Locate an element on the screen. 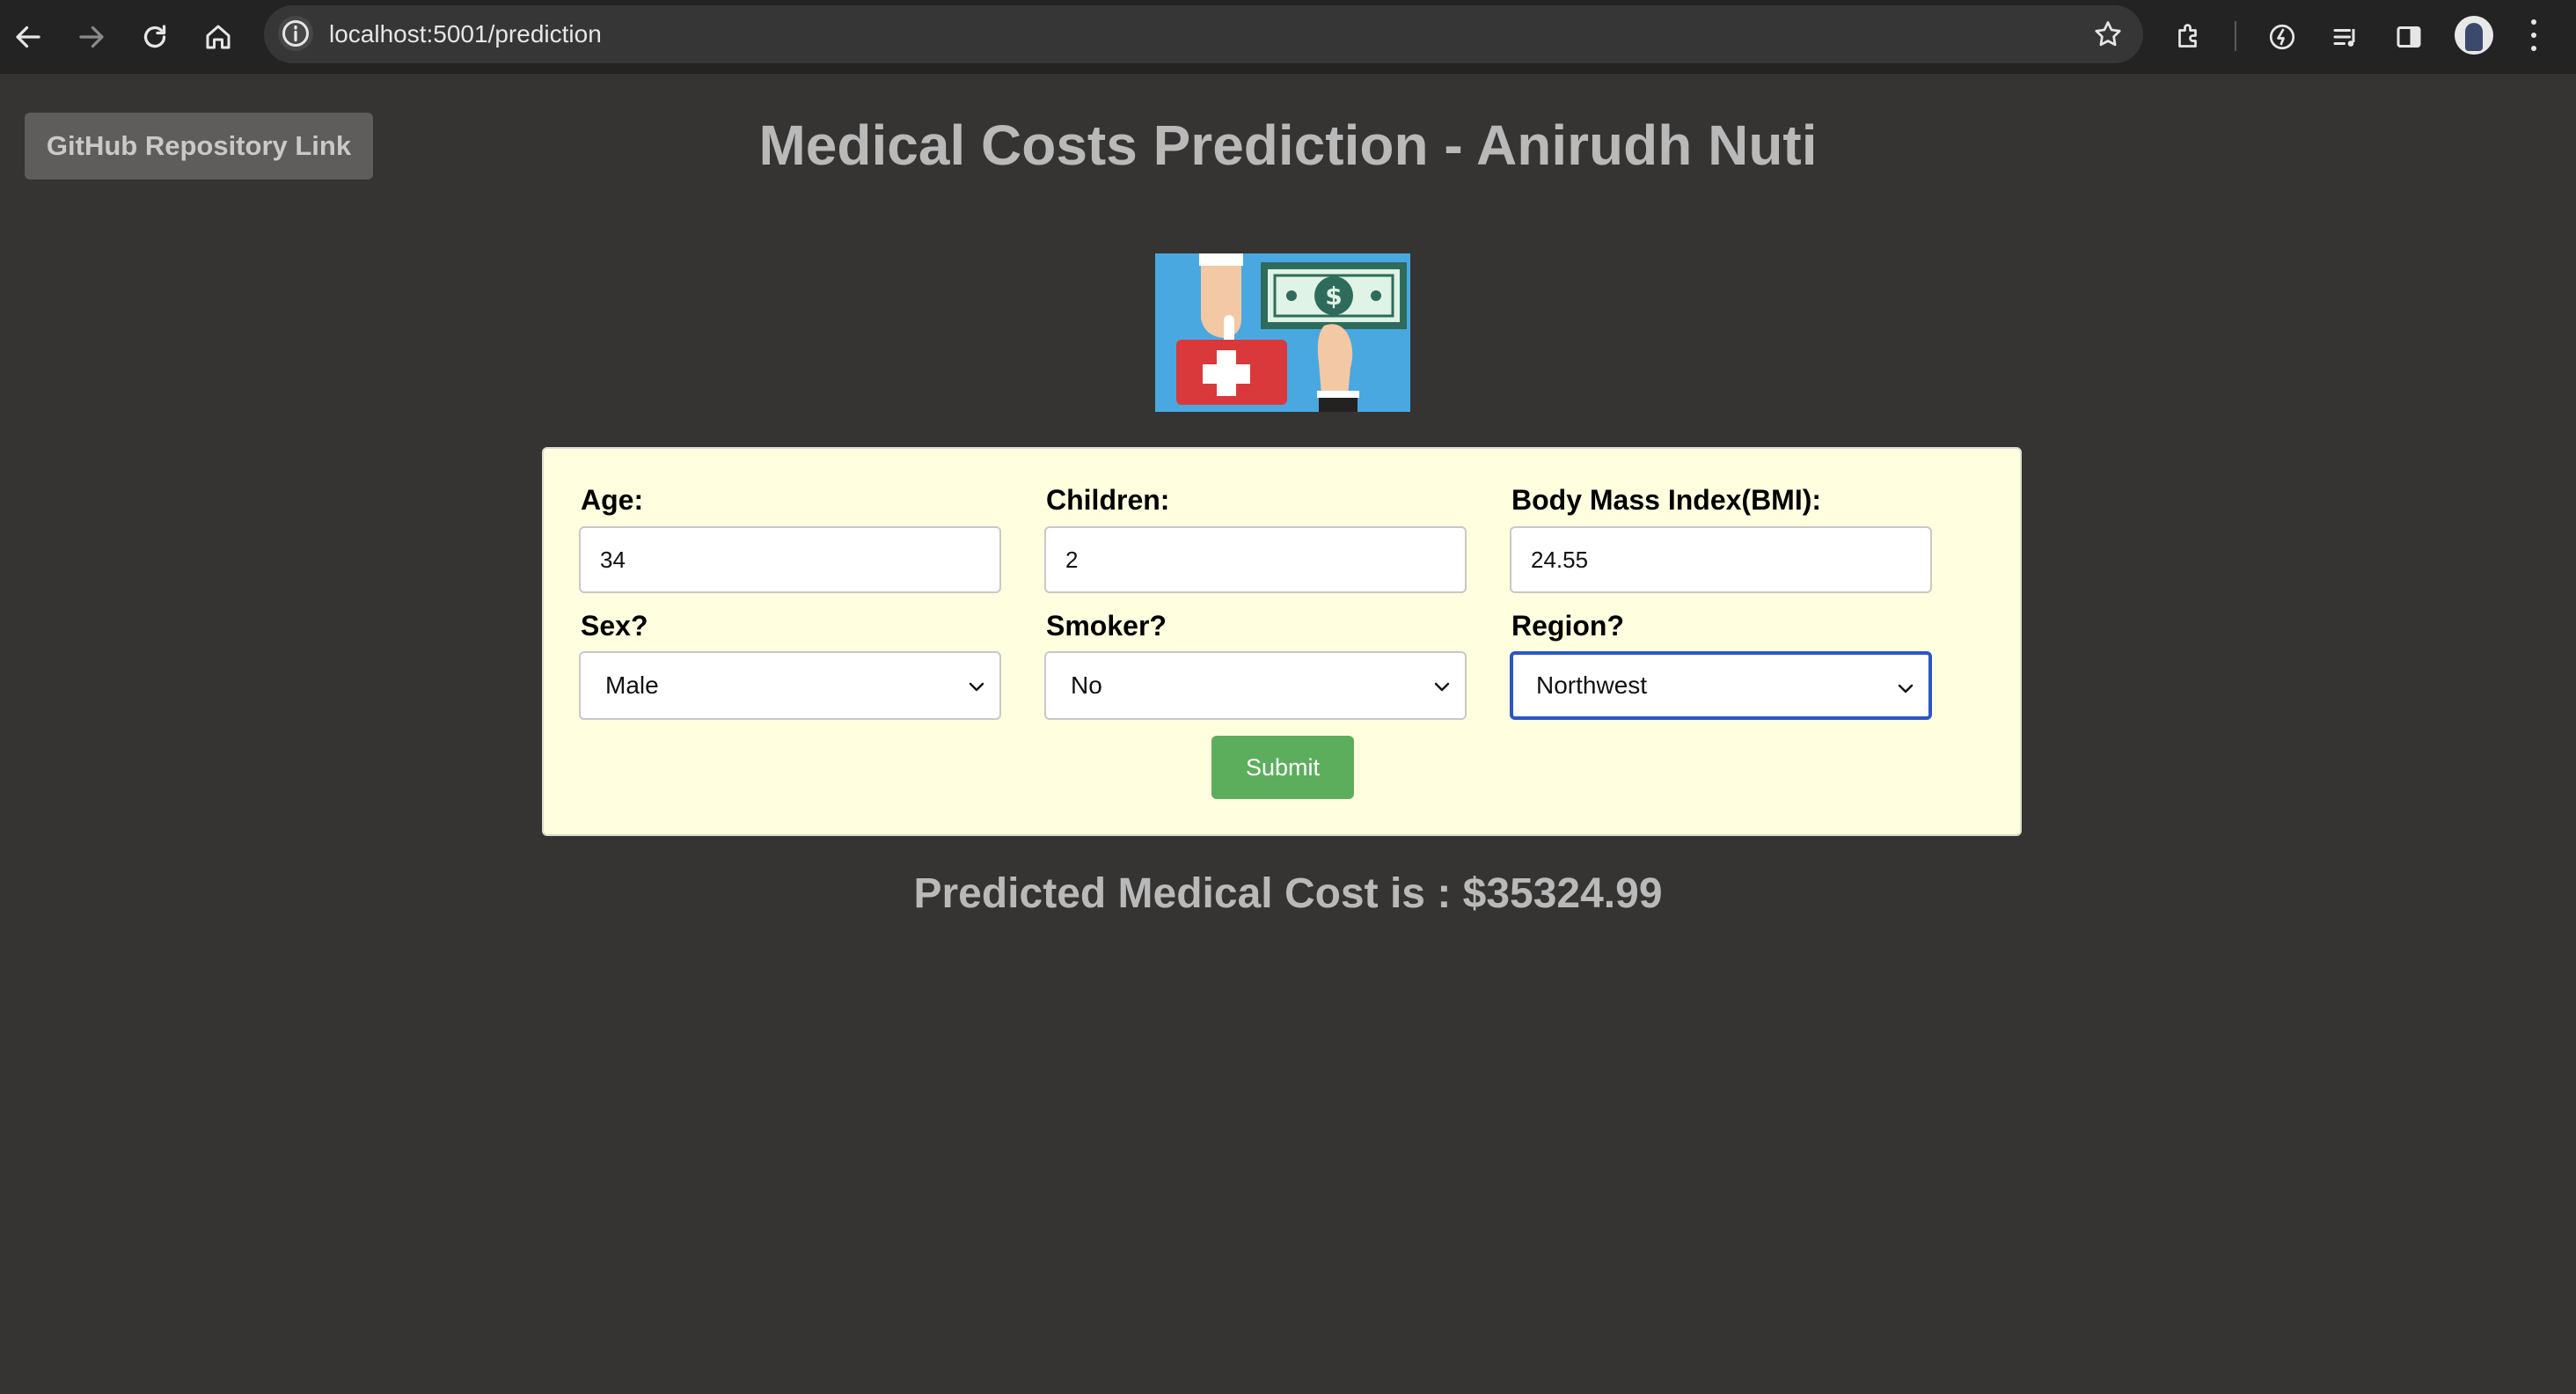 This screenshot has height=1394, width=2576. address-bar: localhost:5001/prediction is located at coordinates (1203, 34).